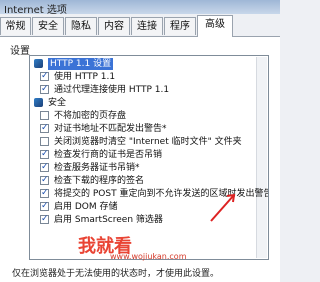  What do you see at coordinates (116, 274) in the screenshot?
I see `footer-note: 仅在浏览器处于无法使用的状态时，才使用此设置。` at bounding box center [116, 274].